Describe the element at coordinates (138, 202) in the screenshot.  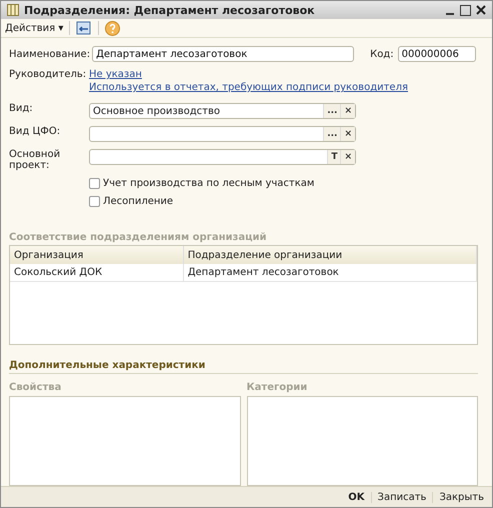
I see `checkbox-label: Лесопиление` at that location.